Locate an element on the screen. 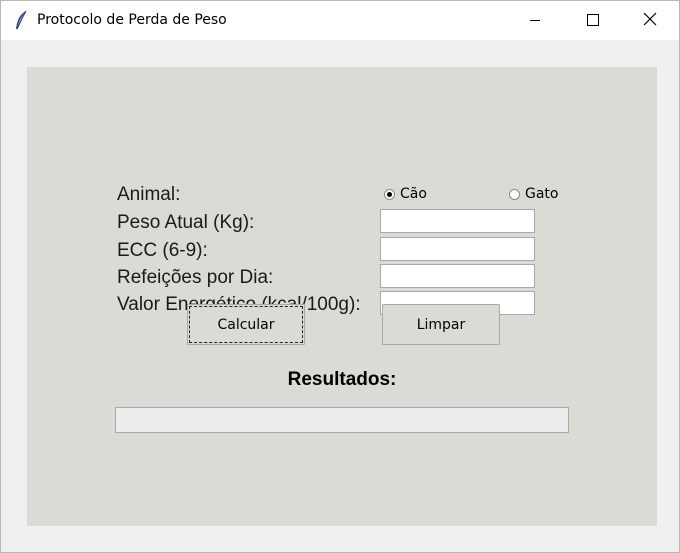 This screenshot has width=680, height=553. peso-input is located at coordinates (457, 221).